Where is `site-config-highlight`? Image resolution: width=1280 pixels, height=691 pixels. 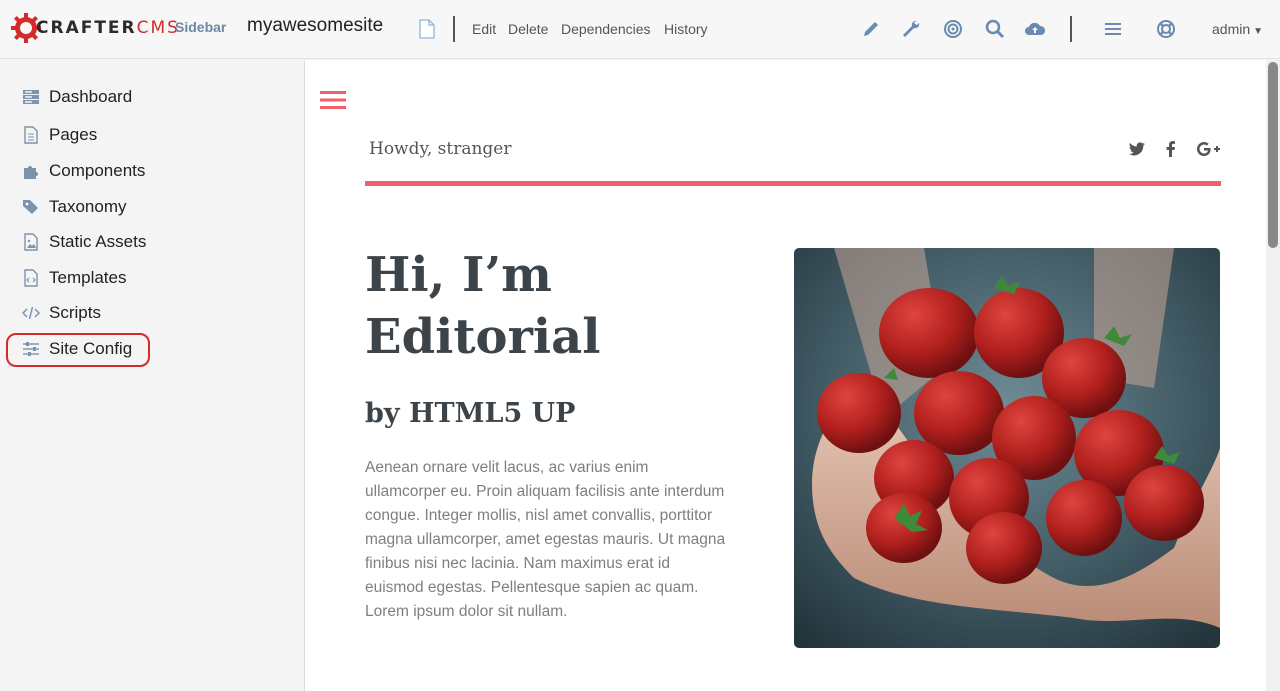 site-config-highlight is located at coordinates (78, 350).